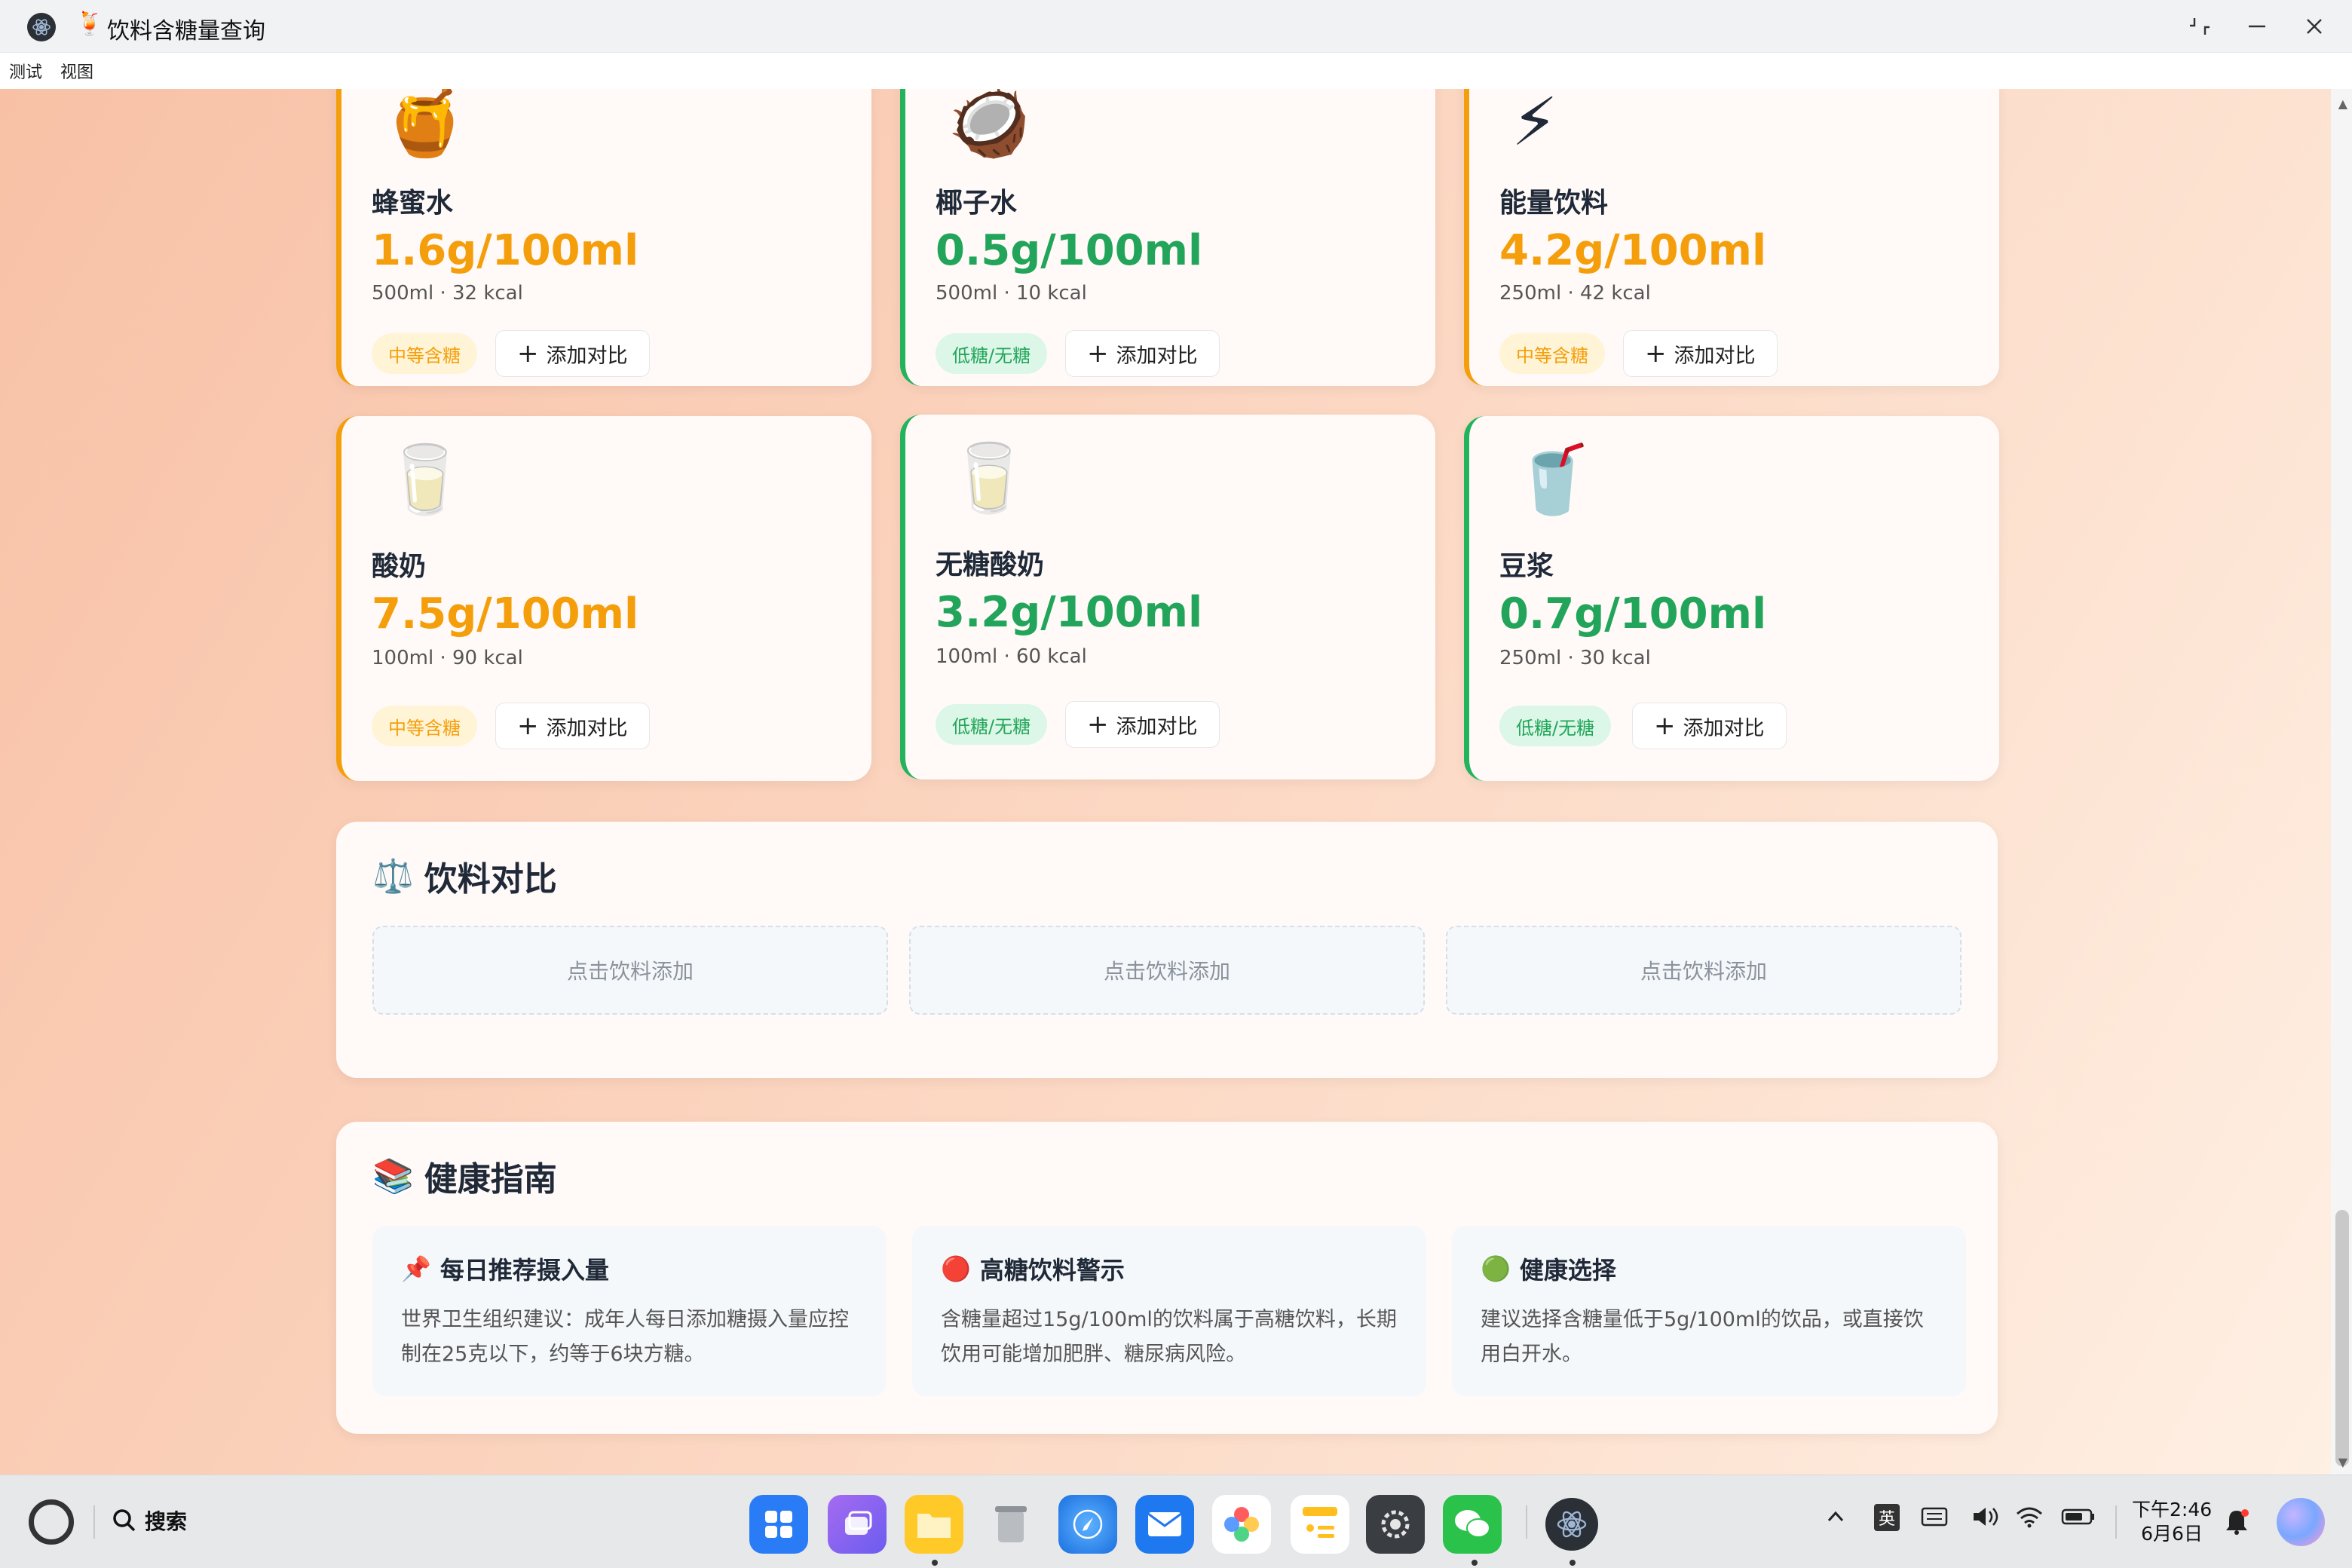  I want to click on notes-app-icon, so click(1320, 1524).